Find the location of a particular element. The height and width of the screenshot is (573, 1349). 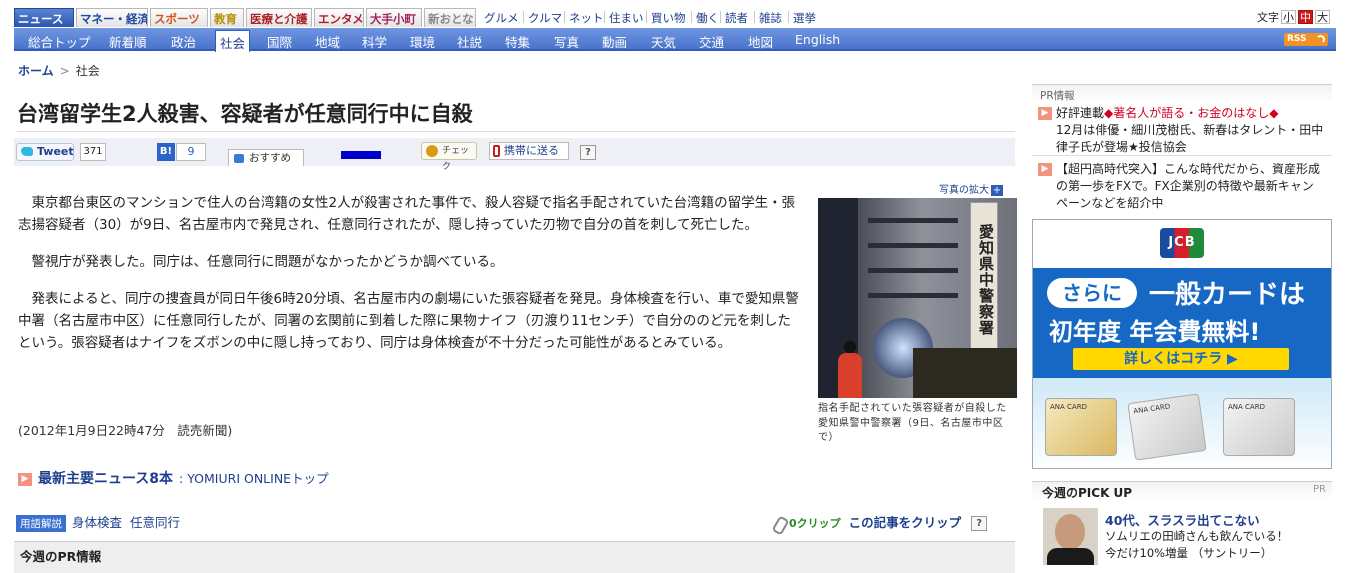

yomiuri-top-link: : YOMIURI ONLINEトップ is located at coordinates (254, 478).